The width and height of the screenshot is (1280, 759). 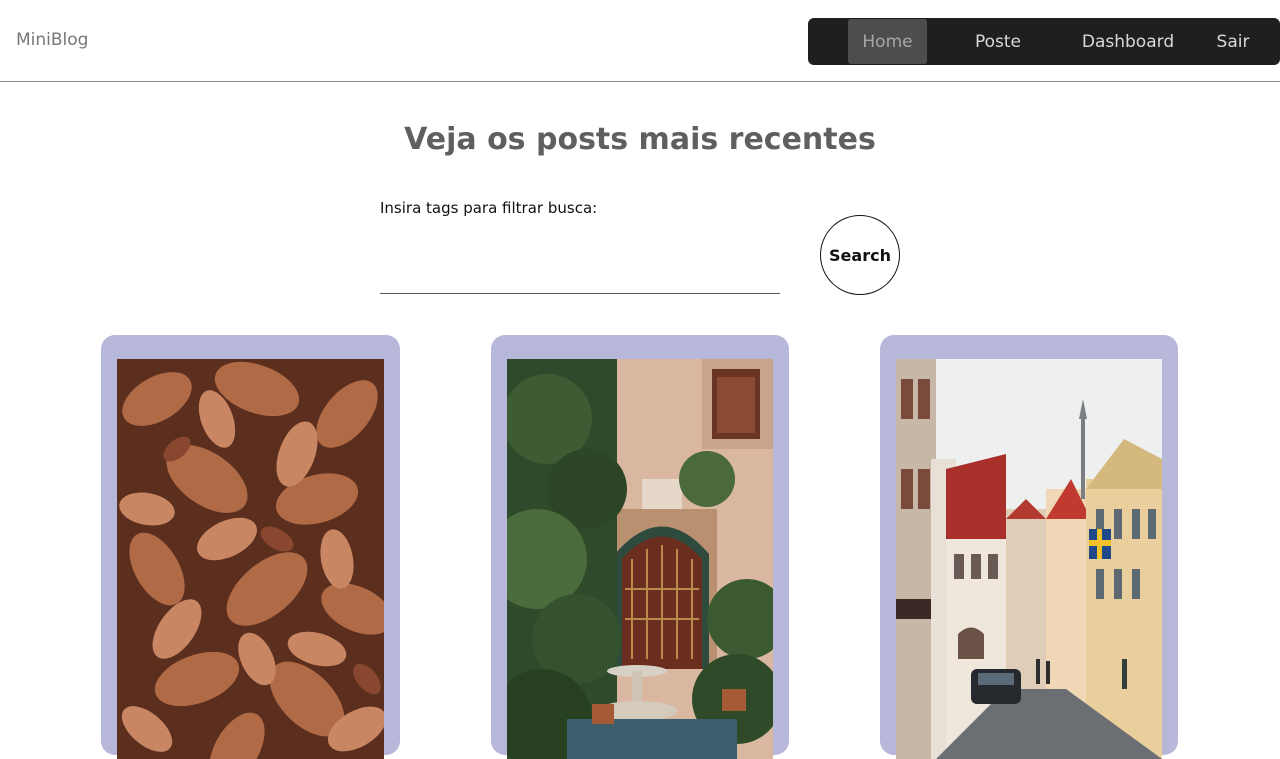 What do you see at coordinates (640, 41) in the screenshot?
I see `navbar: MiniBlog Home Poste Dashboard Sair` at bounding box center [640, 41].